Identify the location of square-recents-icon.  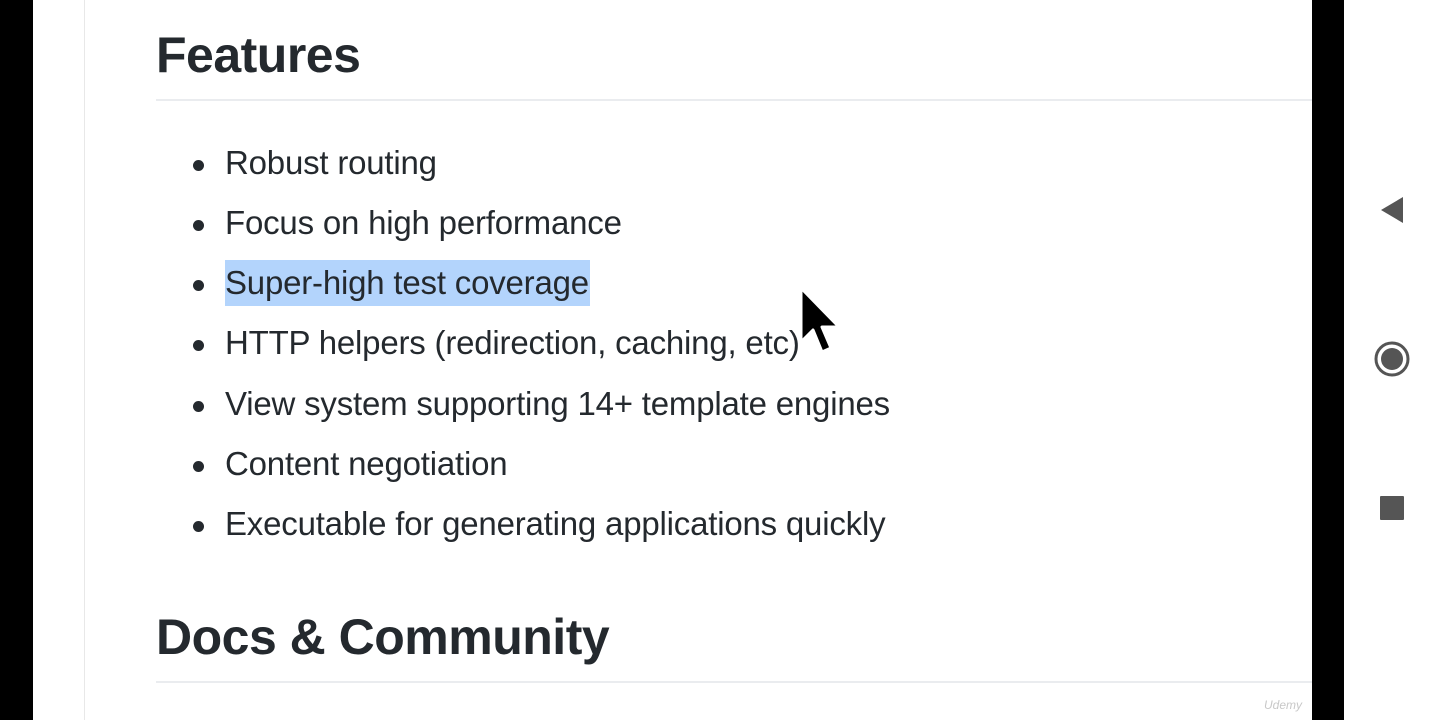
(1392, 508).